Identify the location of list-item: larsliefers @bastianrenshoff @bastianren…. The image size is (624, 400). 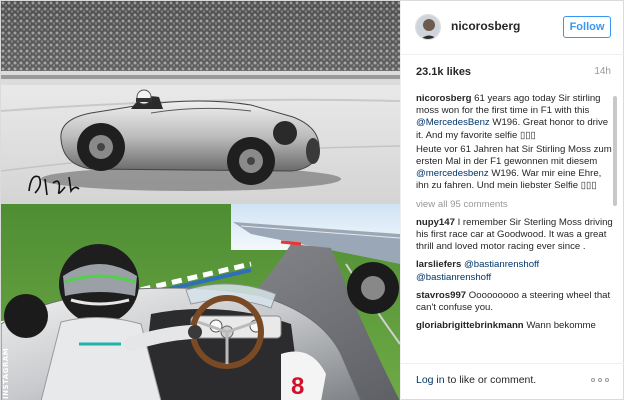
(516, 271).